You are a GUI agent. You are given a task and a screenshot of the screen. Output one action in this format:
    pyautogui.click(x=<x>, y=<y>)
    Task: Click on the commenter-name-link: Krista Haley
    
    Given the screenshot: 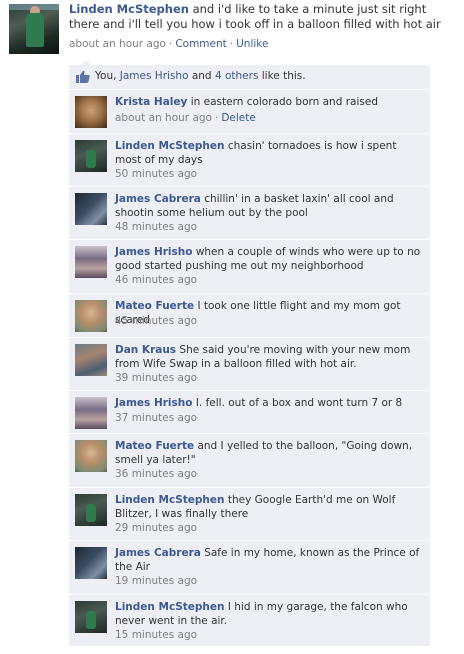 What is the action you would take?
    pyautogui.click(x=151, y=102)
    